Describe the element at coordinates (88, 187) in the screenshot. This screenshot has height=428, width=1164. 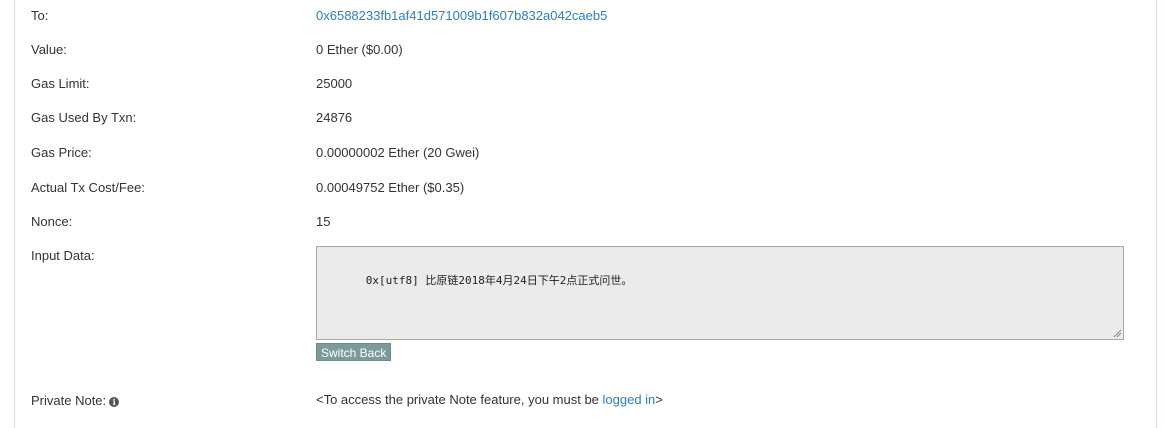
I see `tx-fee-label: Actual Tx Cost/Fee:` at that location.